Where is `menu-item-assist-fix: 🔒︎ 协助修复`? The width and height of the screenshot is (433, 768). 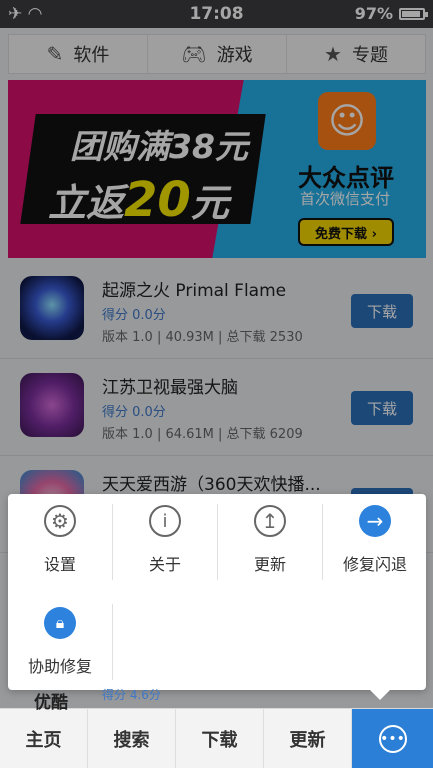 menu-item-assist-fix: 🔒︎ 协助修复 is located at coordinates (60, 642).